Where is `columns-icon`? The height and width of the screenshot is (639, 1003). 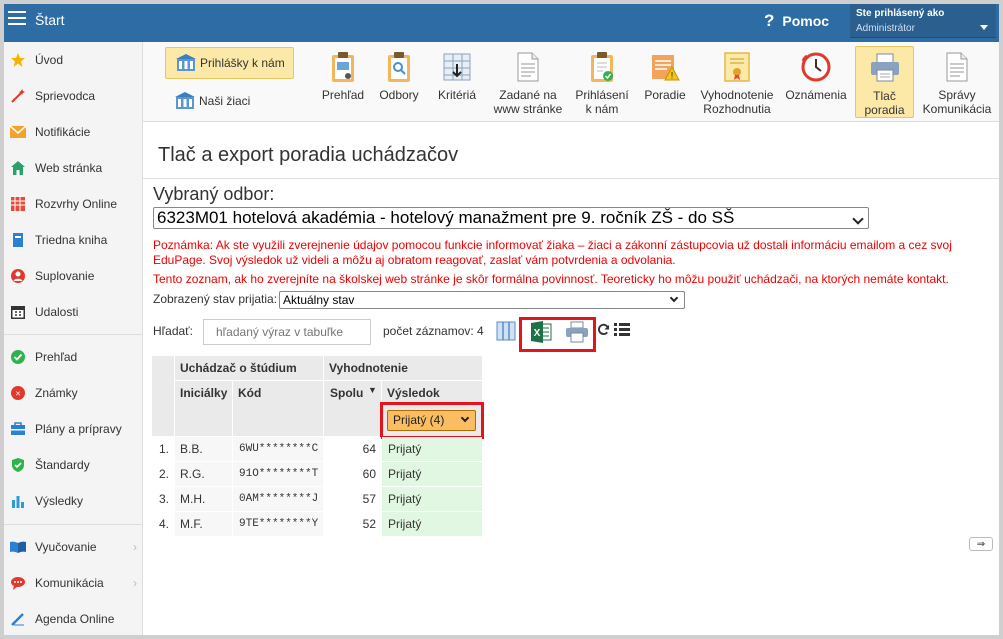
columns-icon is located at coordinates (506, 332).